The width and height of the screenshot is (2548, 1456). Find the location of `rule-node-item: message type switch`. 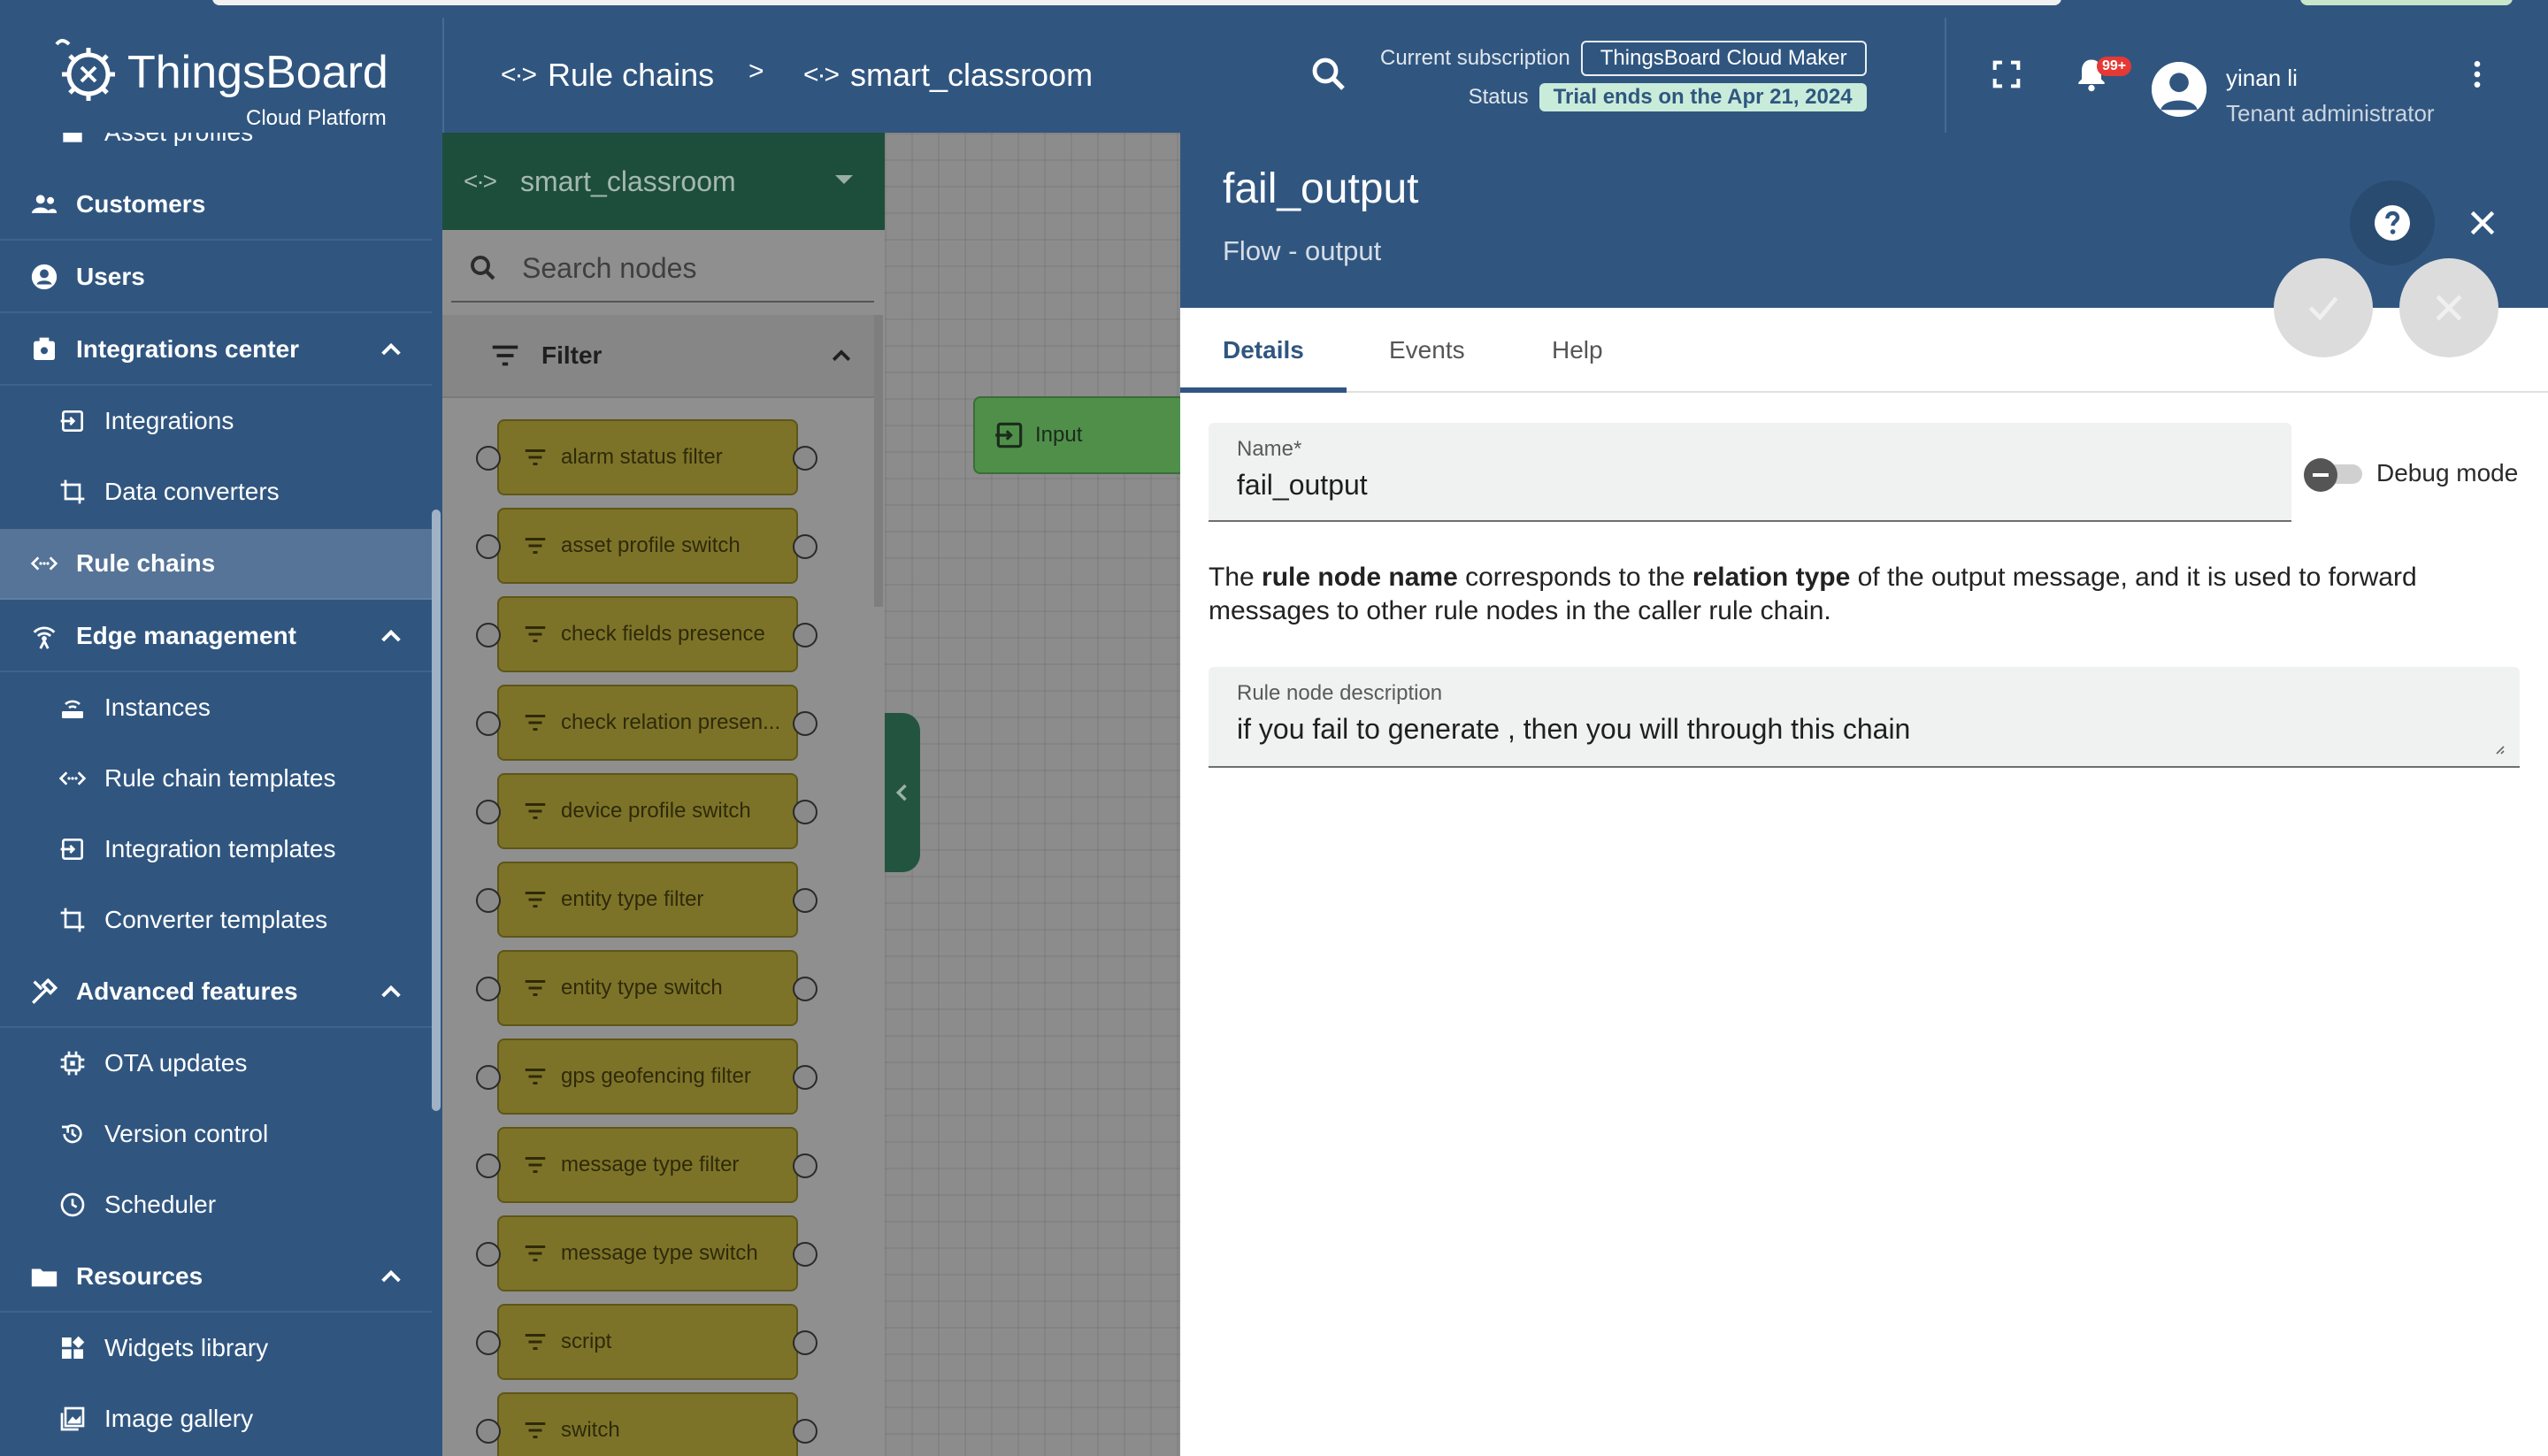

rule-node-item: message type switch is located at coordinates (648, 1253).